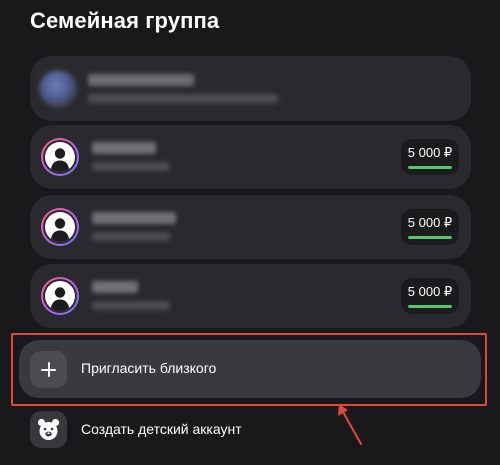 Image resolution: width=500 pixels, height=465 pixels. I want to click on invite-member-label: Пригласить близкого, so click(149, 368).